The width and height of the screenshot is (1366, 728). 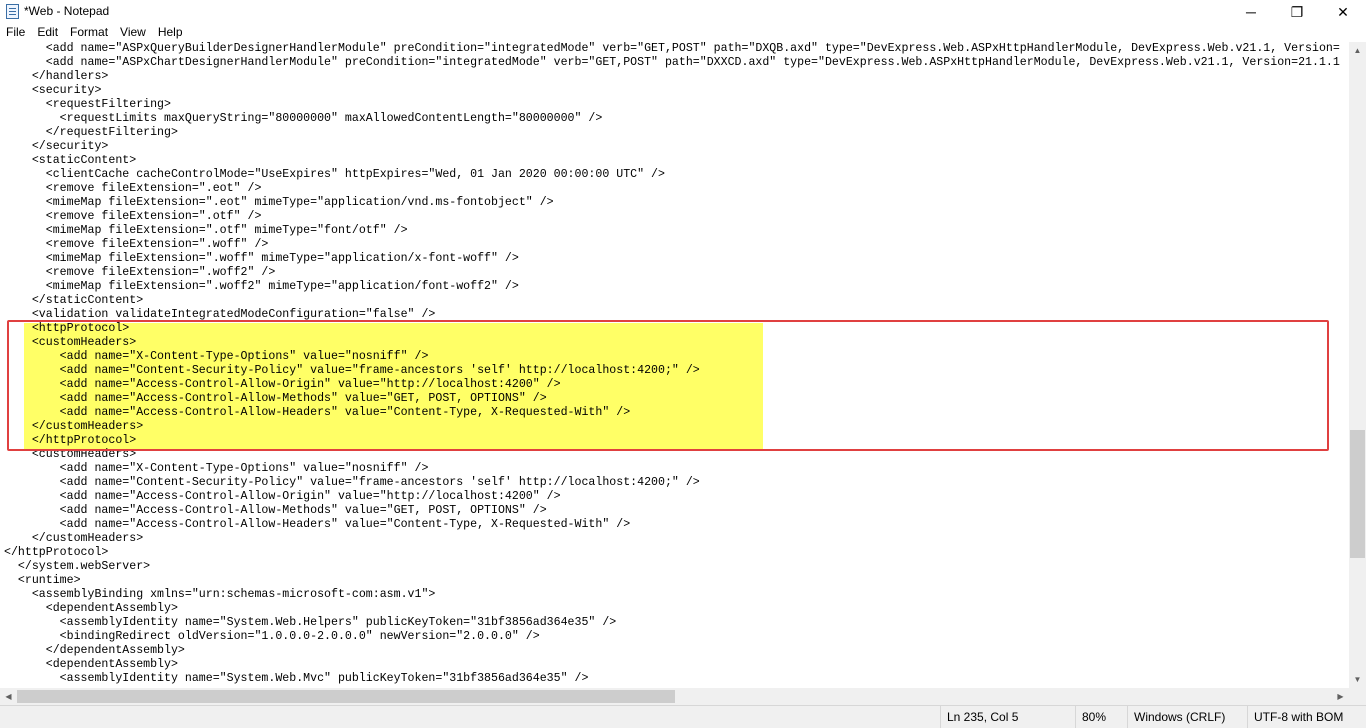 I want to click on encoding: UTF-8 with BOM, so click(x=1306, y=717).